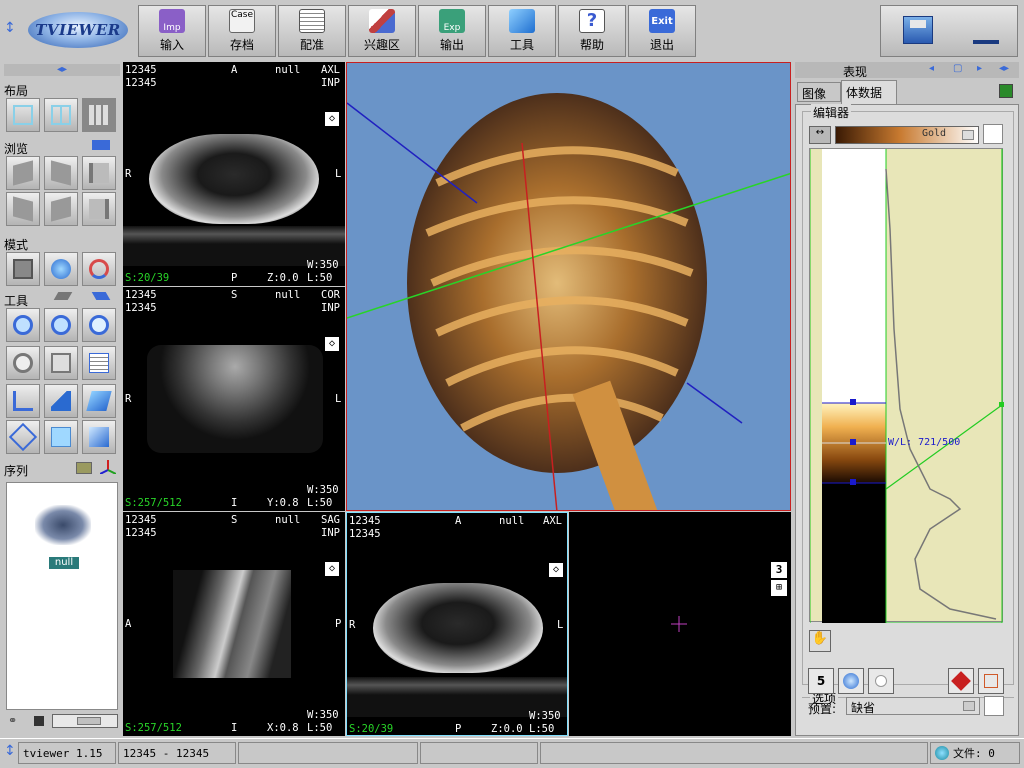 This screenshot has width=1024, height=768. I want to click on layout-2x2-button, so click(61, 115).